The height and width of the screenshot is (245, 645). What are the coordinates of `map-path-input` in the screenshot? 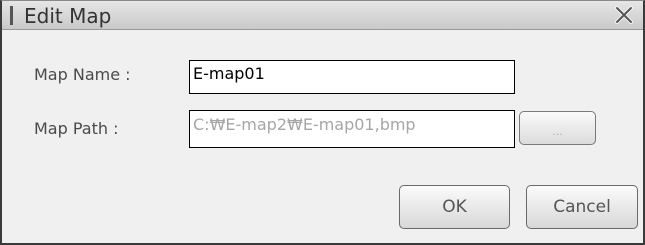 It's located at (352, 129).